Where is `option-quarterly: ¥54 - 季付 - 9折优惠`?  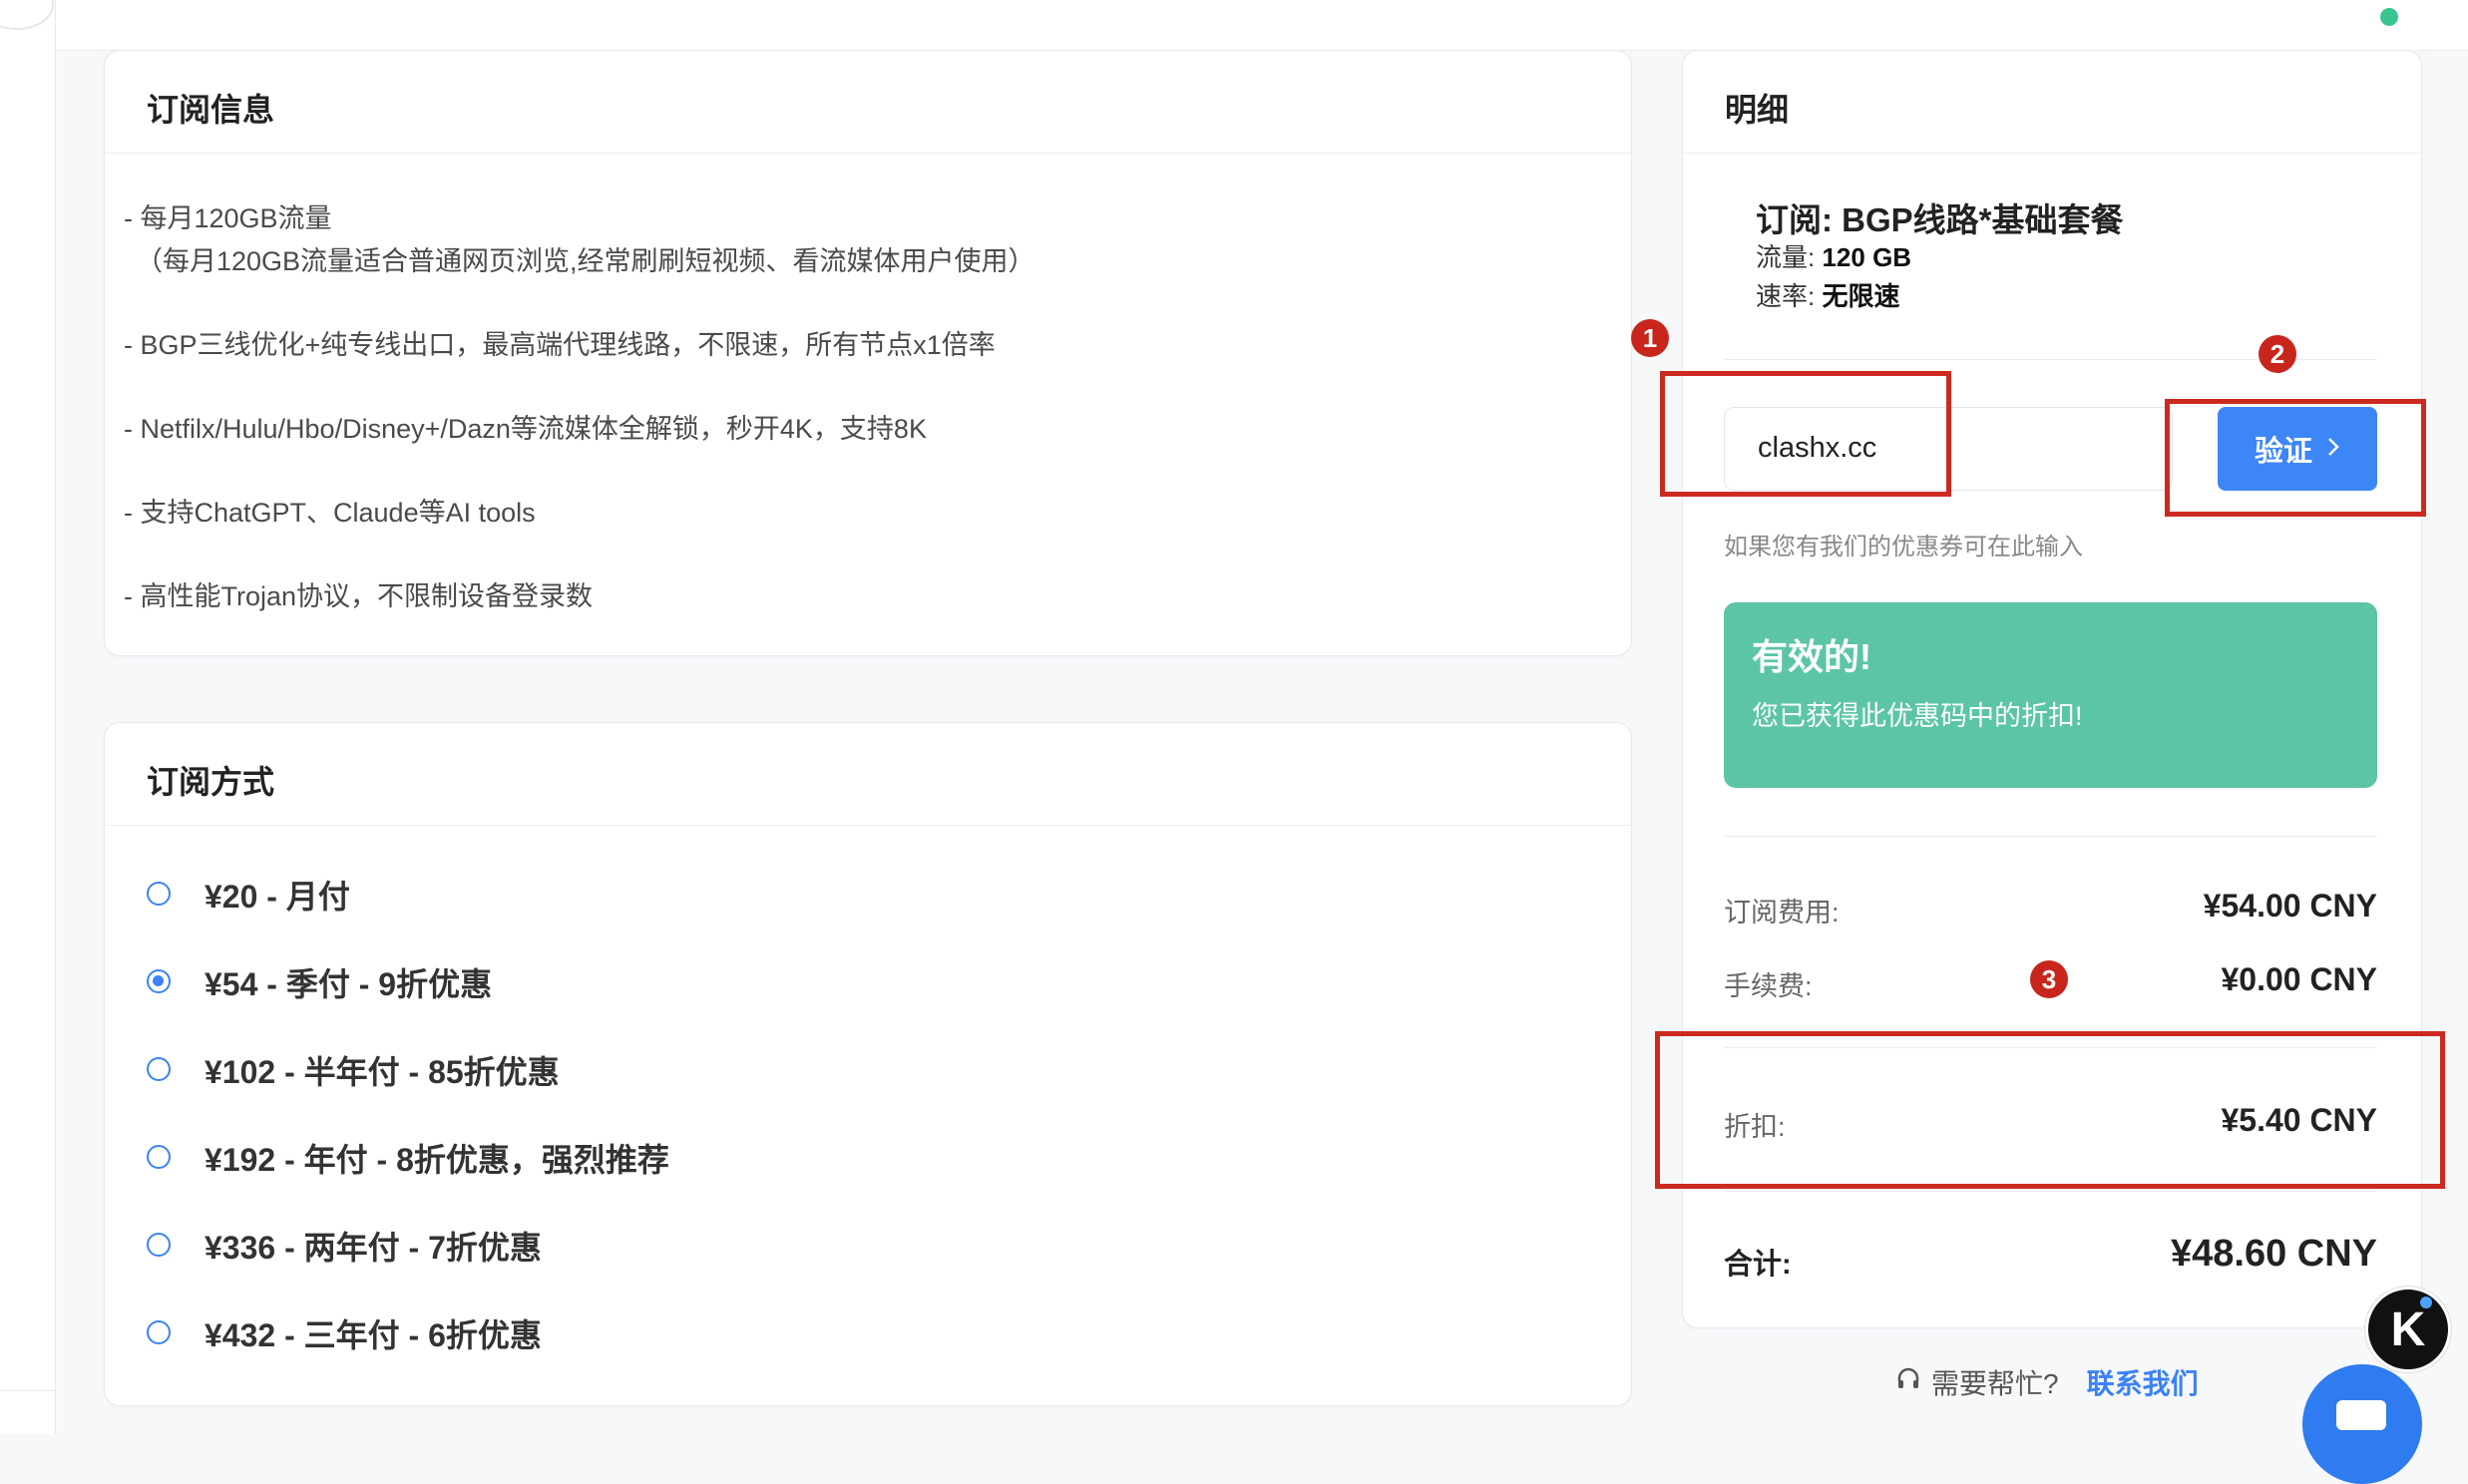 option-quarterly: ¥54 - 季付 - 9折优惠 is located at coordinates (348, 982).